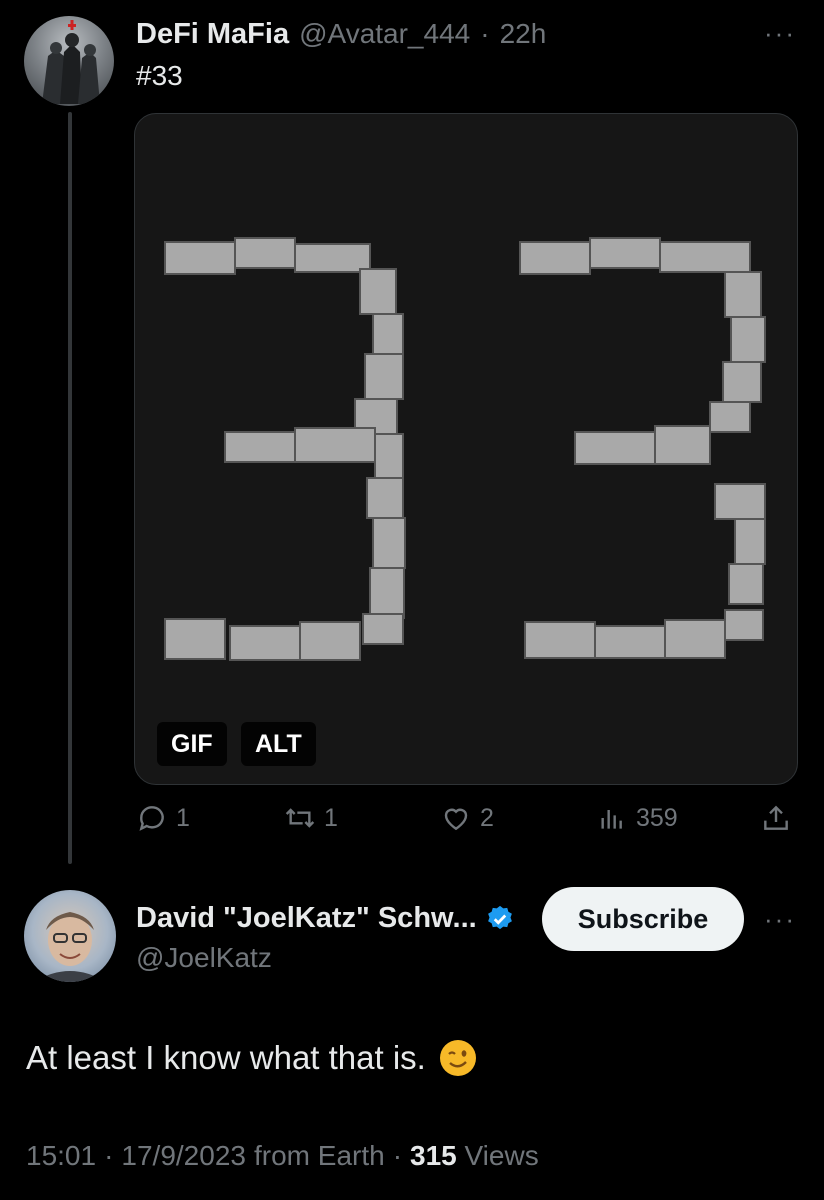 This screenshot has width=824, height=1200. I want to click on views-button: 359, so click(637, 818).